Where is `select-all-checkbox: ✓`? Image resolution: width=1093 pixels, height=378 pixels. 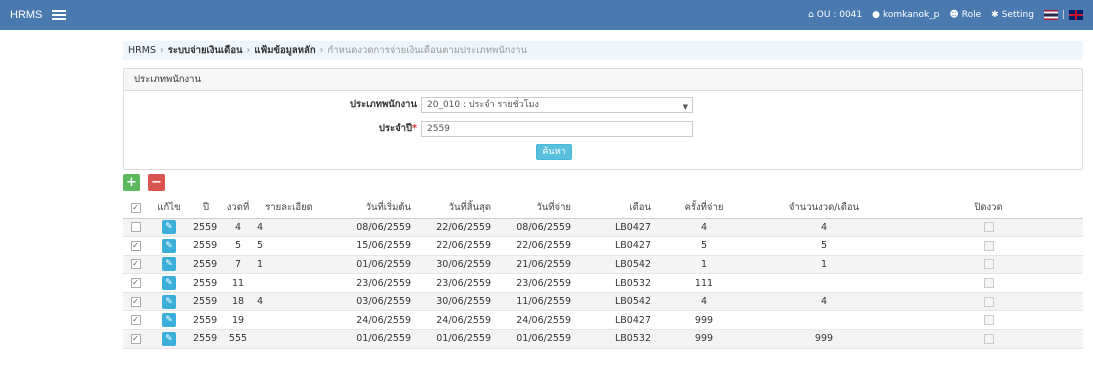
select-all-checkbox: ✓ is located at coordinates (135, 208).